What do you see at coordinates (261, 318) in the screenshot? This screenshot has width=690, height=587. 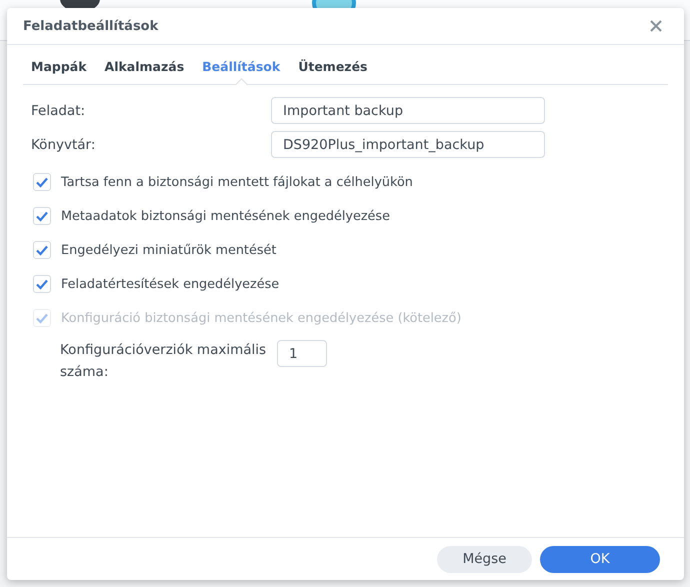 I see `checkbox-label: Konfiguráció biztonsági mentésének engedélyezése (kötelező)` at bounding box center [261, 318].